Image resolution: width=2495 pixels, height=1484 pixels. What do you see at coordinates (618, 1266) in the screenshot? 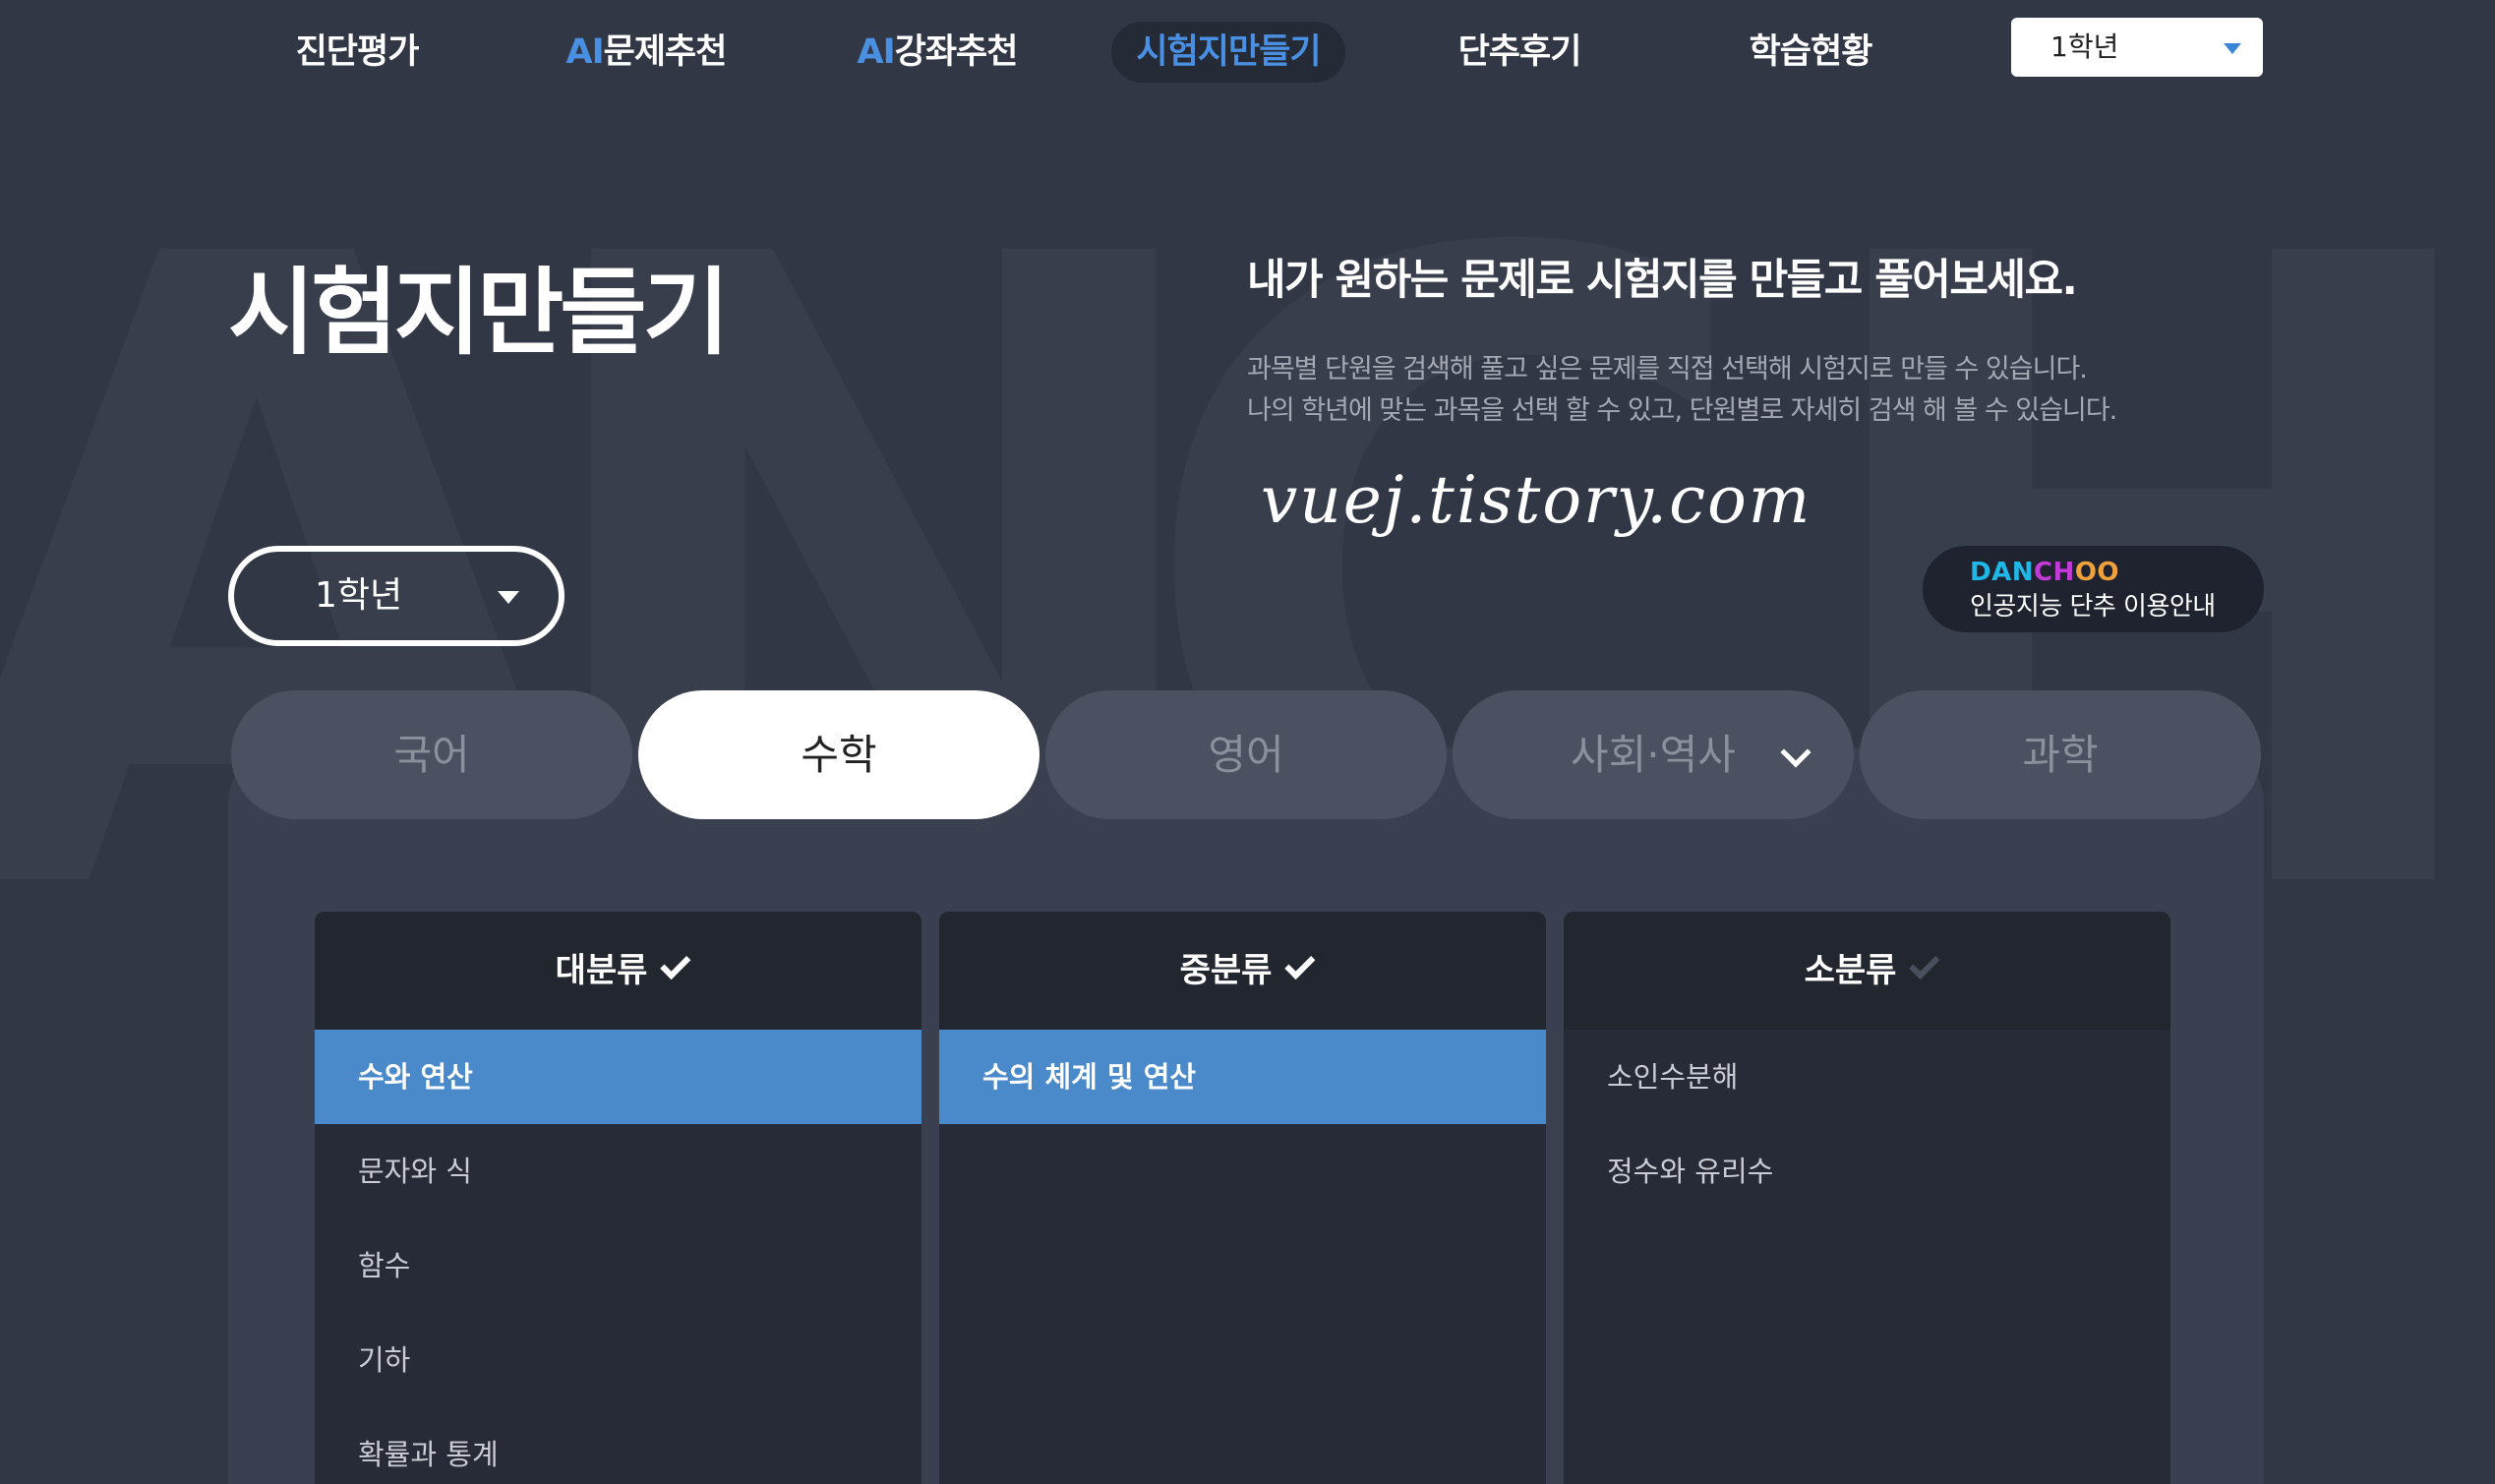
I see `list-item: 함수` at bounding box center [618, 1266].